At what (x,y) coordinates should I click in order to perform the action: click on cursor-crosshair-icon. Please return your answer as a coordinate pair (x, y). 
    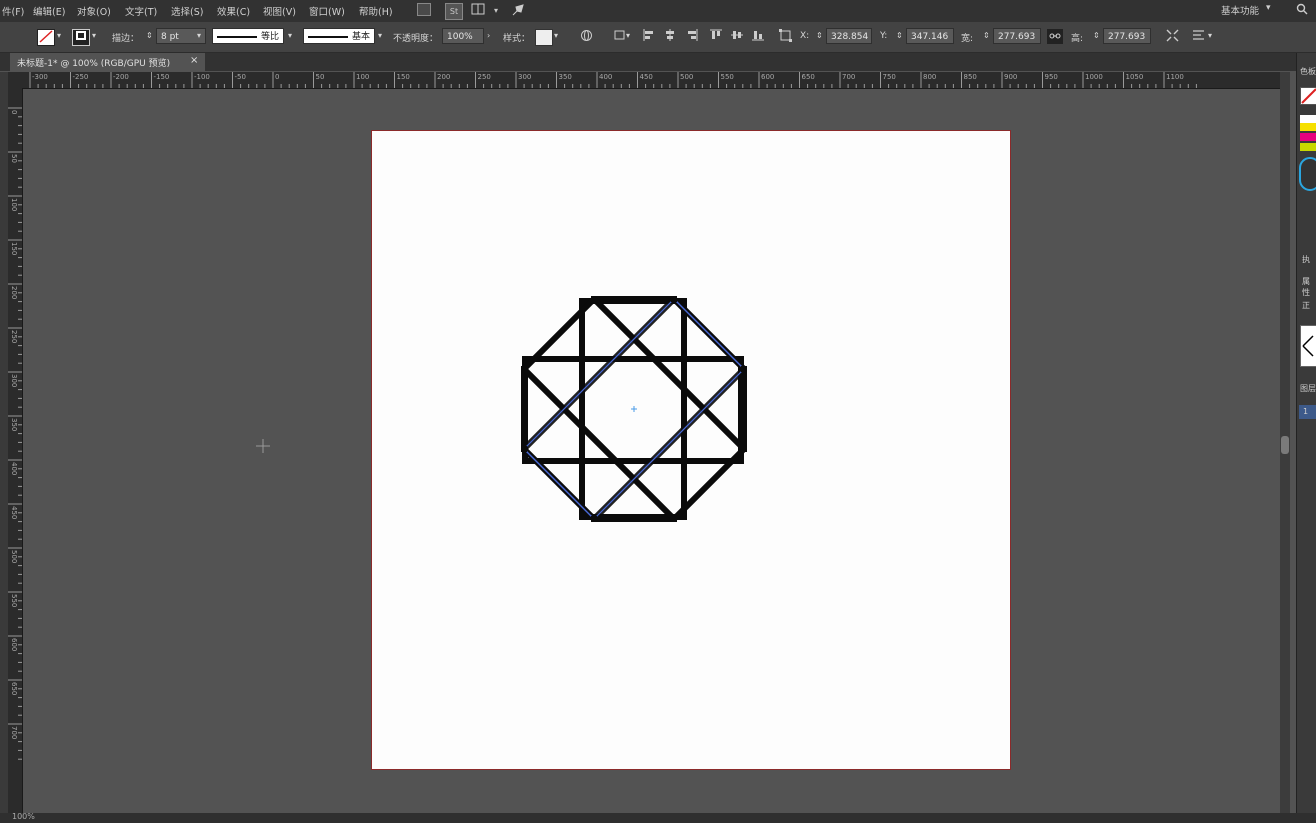
    Looking at the image, I should click on (263, 446).